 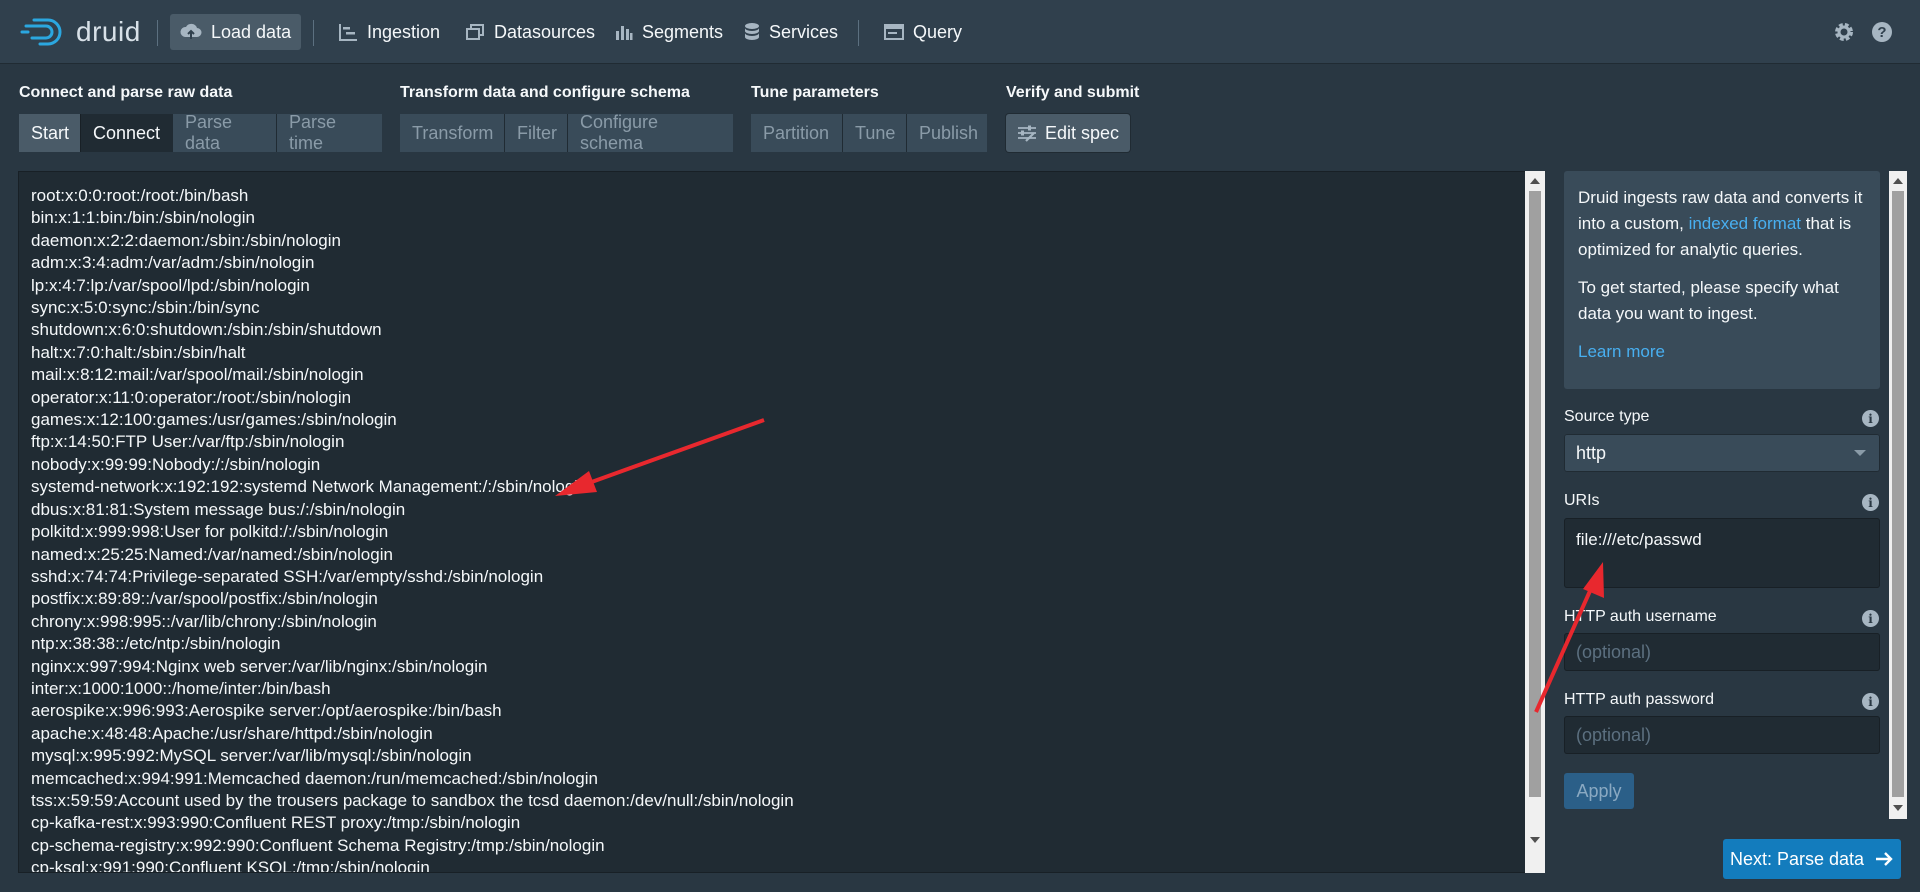 What do you see at coordinates (874, 133) in the screenshot?
I see `step-tune: Tune` at bounding box center [874, 133].